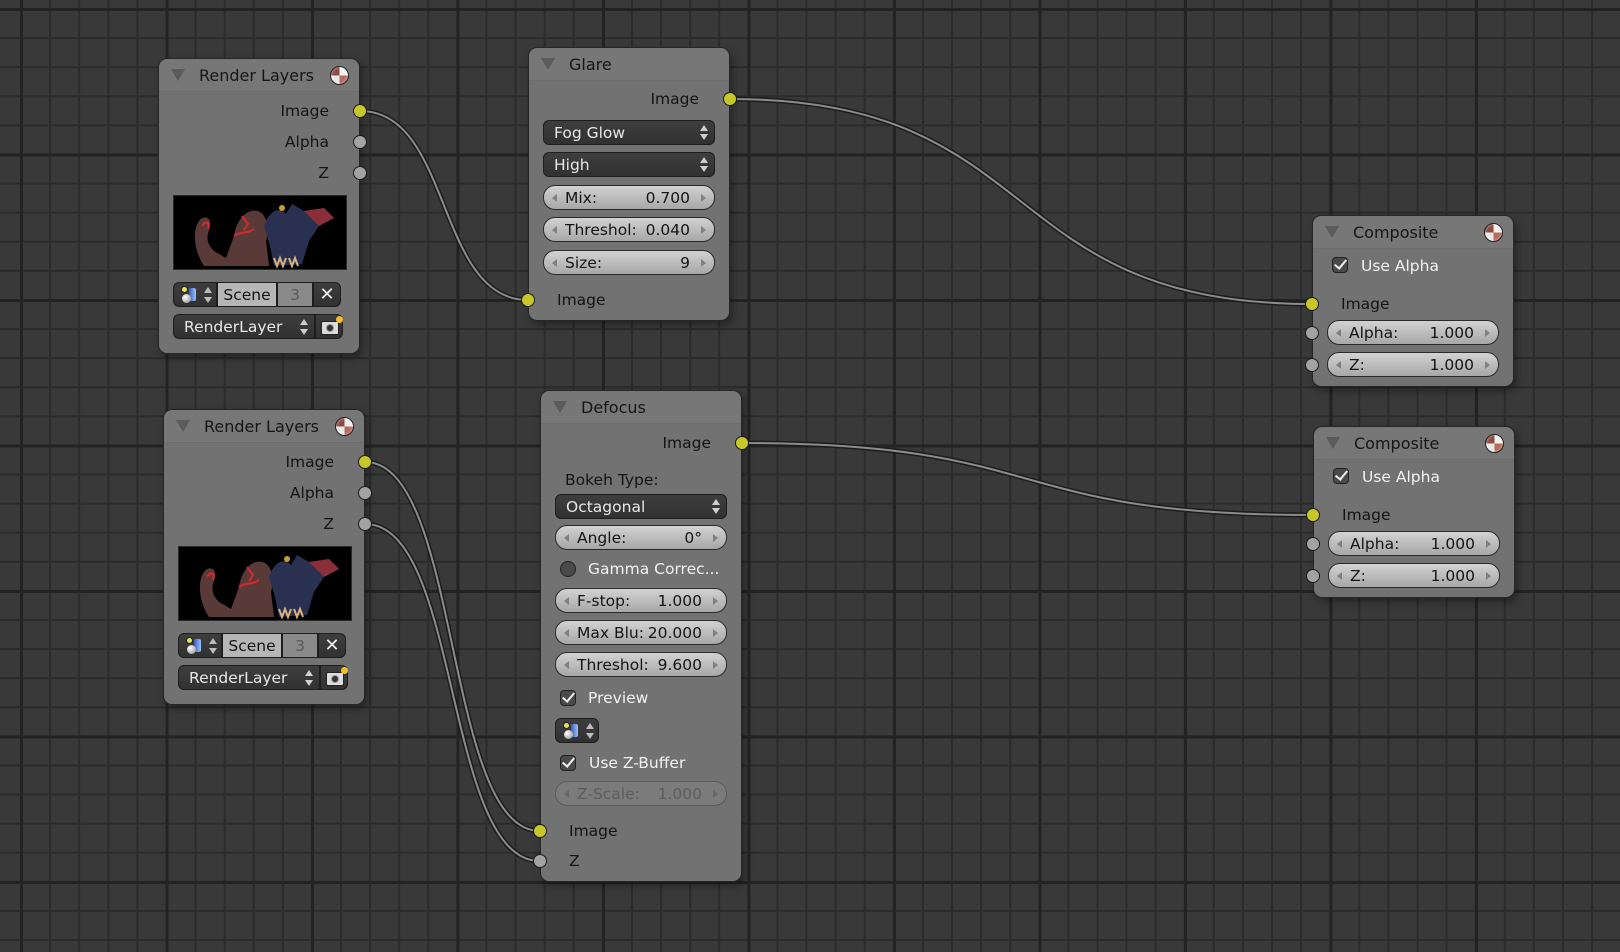 This screenshot has height=952, width=1620. What do you see at coordinates (641, 407) in the screenshot?
I see `node-header: Defocus` at bounding box center [641, 407].